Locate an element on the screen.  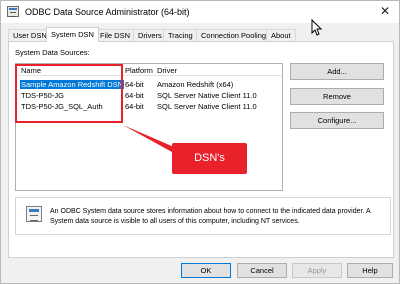
cancel-button: Cancel is located at coordinates (262, 270).